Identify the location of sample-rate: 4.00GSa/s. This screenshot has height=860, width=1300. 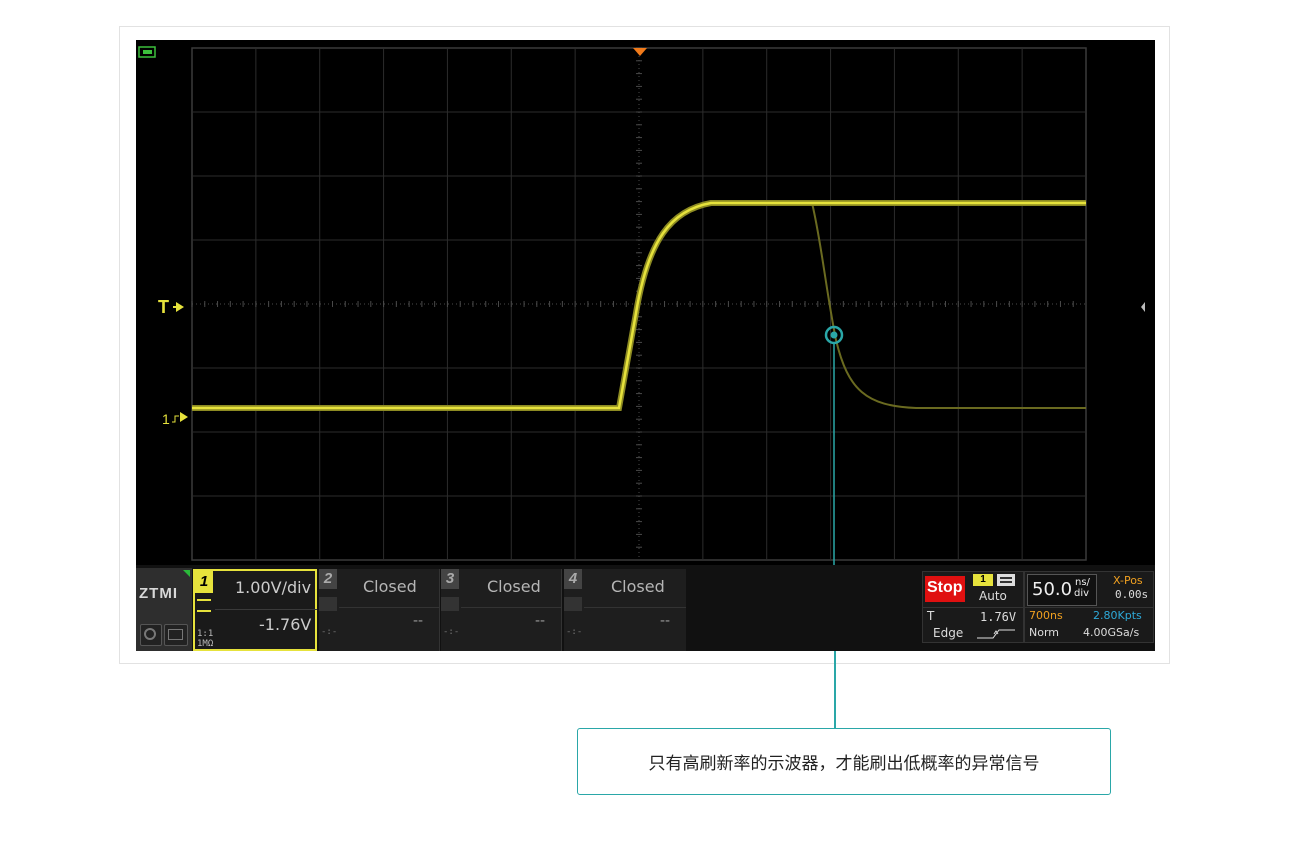
(1111, 632).